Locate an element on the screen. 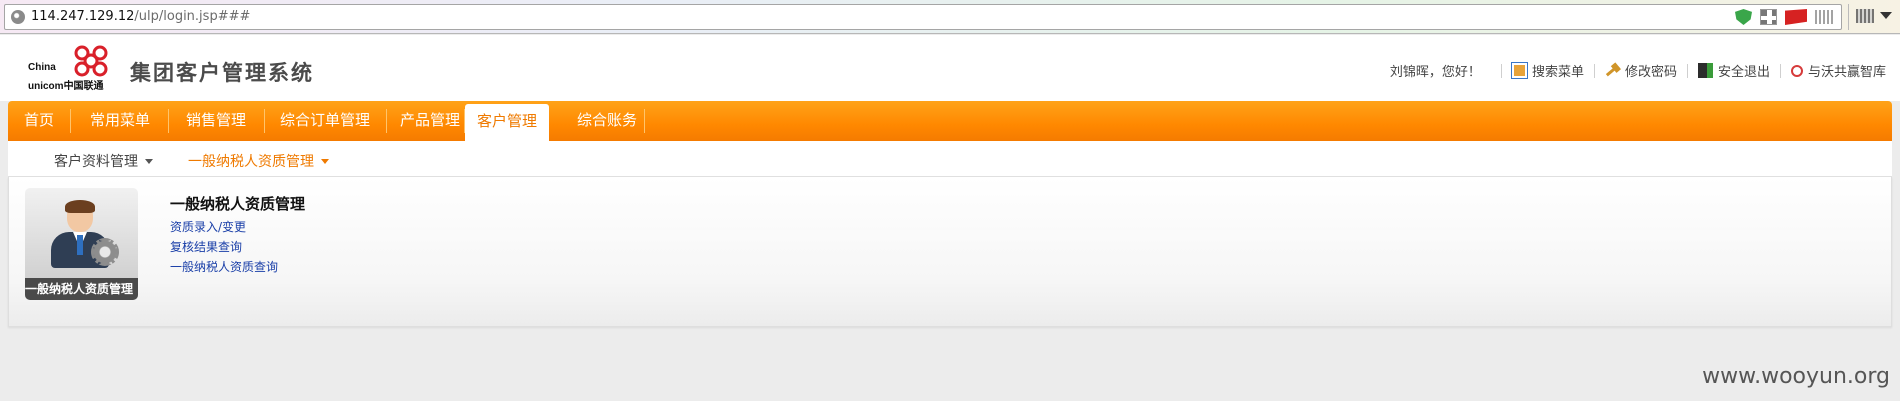 The height and width of the screenshot is (401, 1900). nav-home: 首页 is located at coordinates (39, 121).